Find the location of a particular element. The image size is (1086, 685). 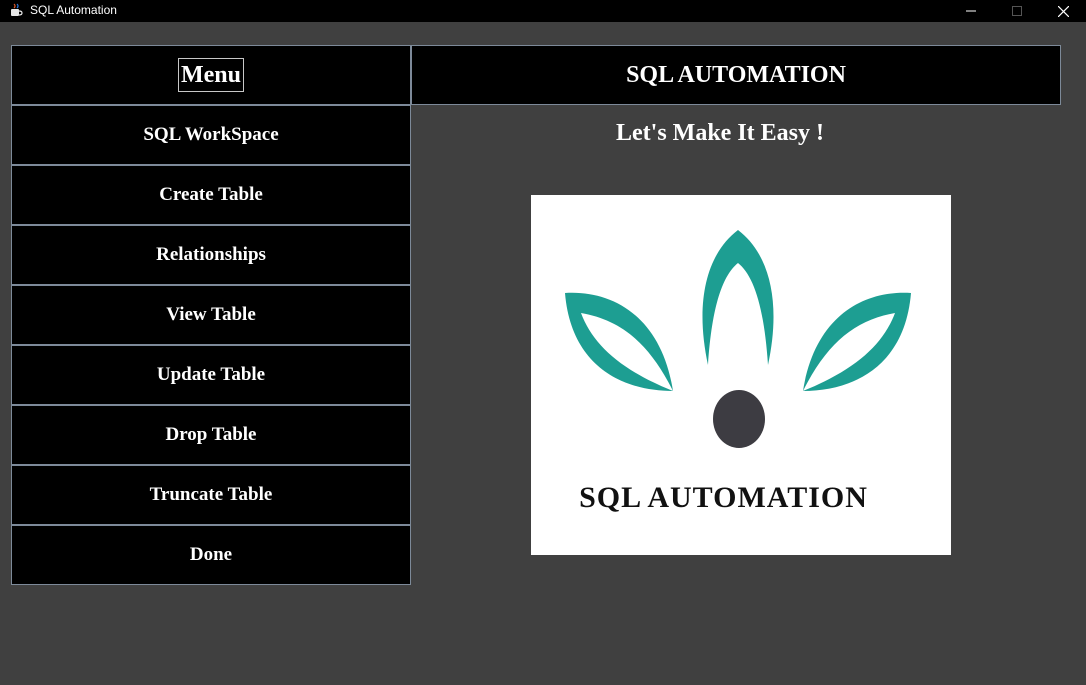

minimize-button is located at coordinates (971, 11).